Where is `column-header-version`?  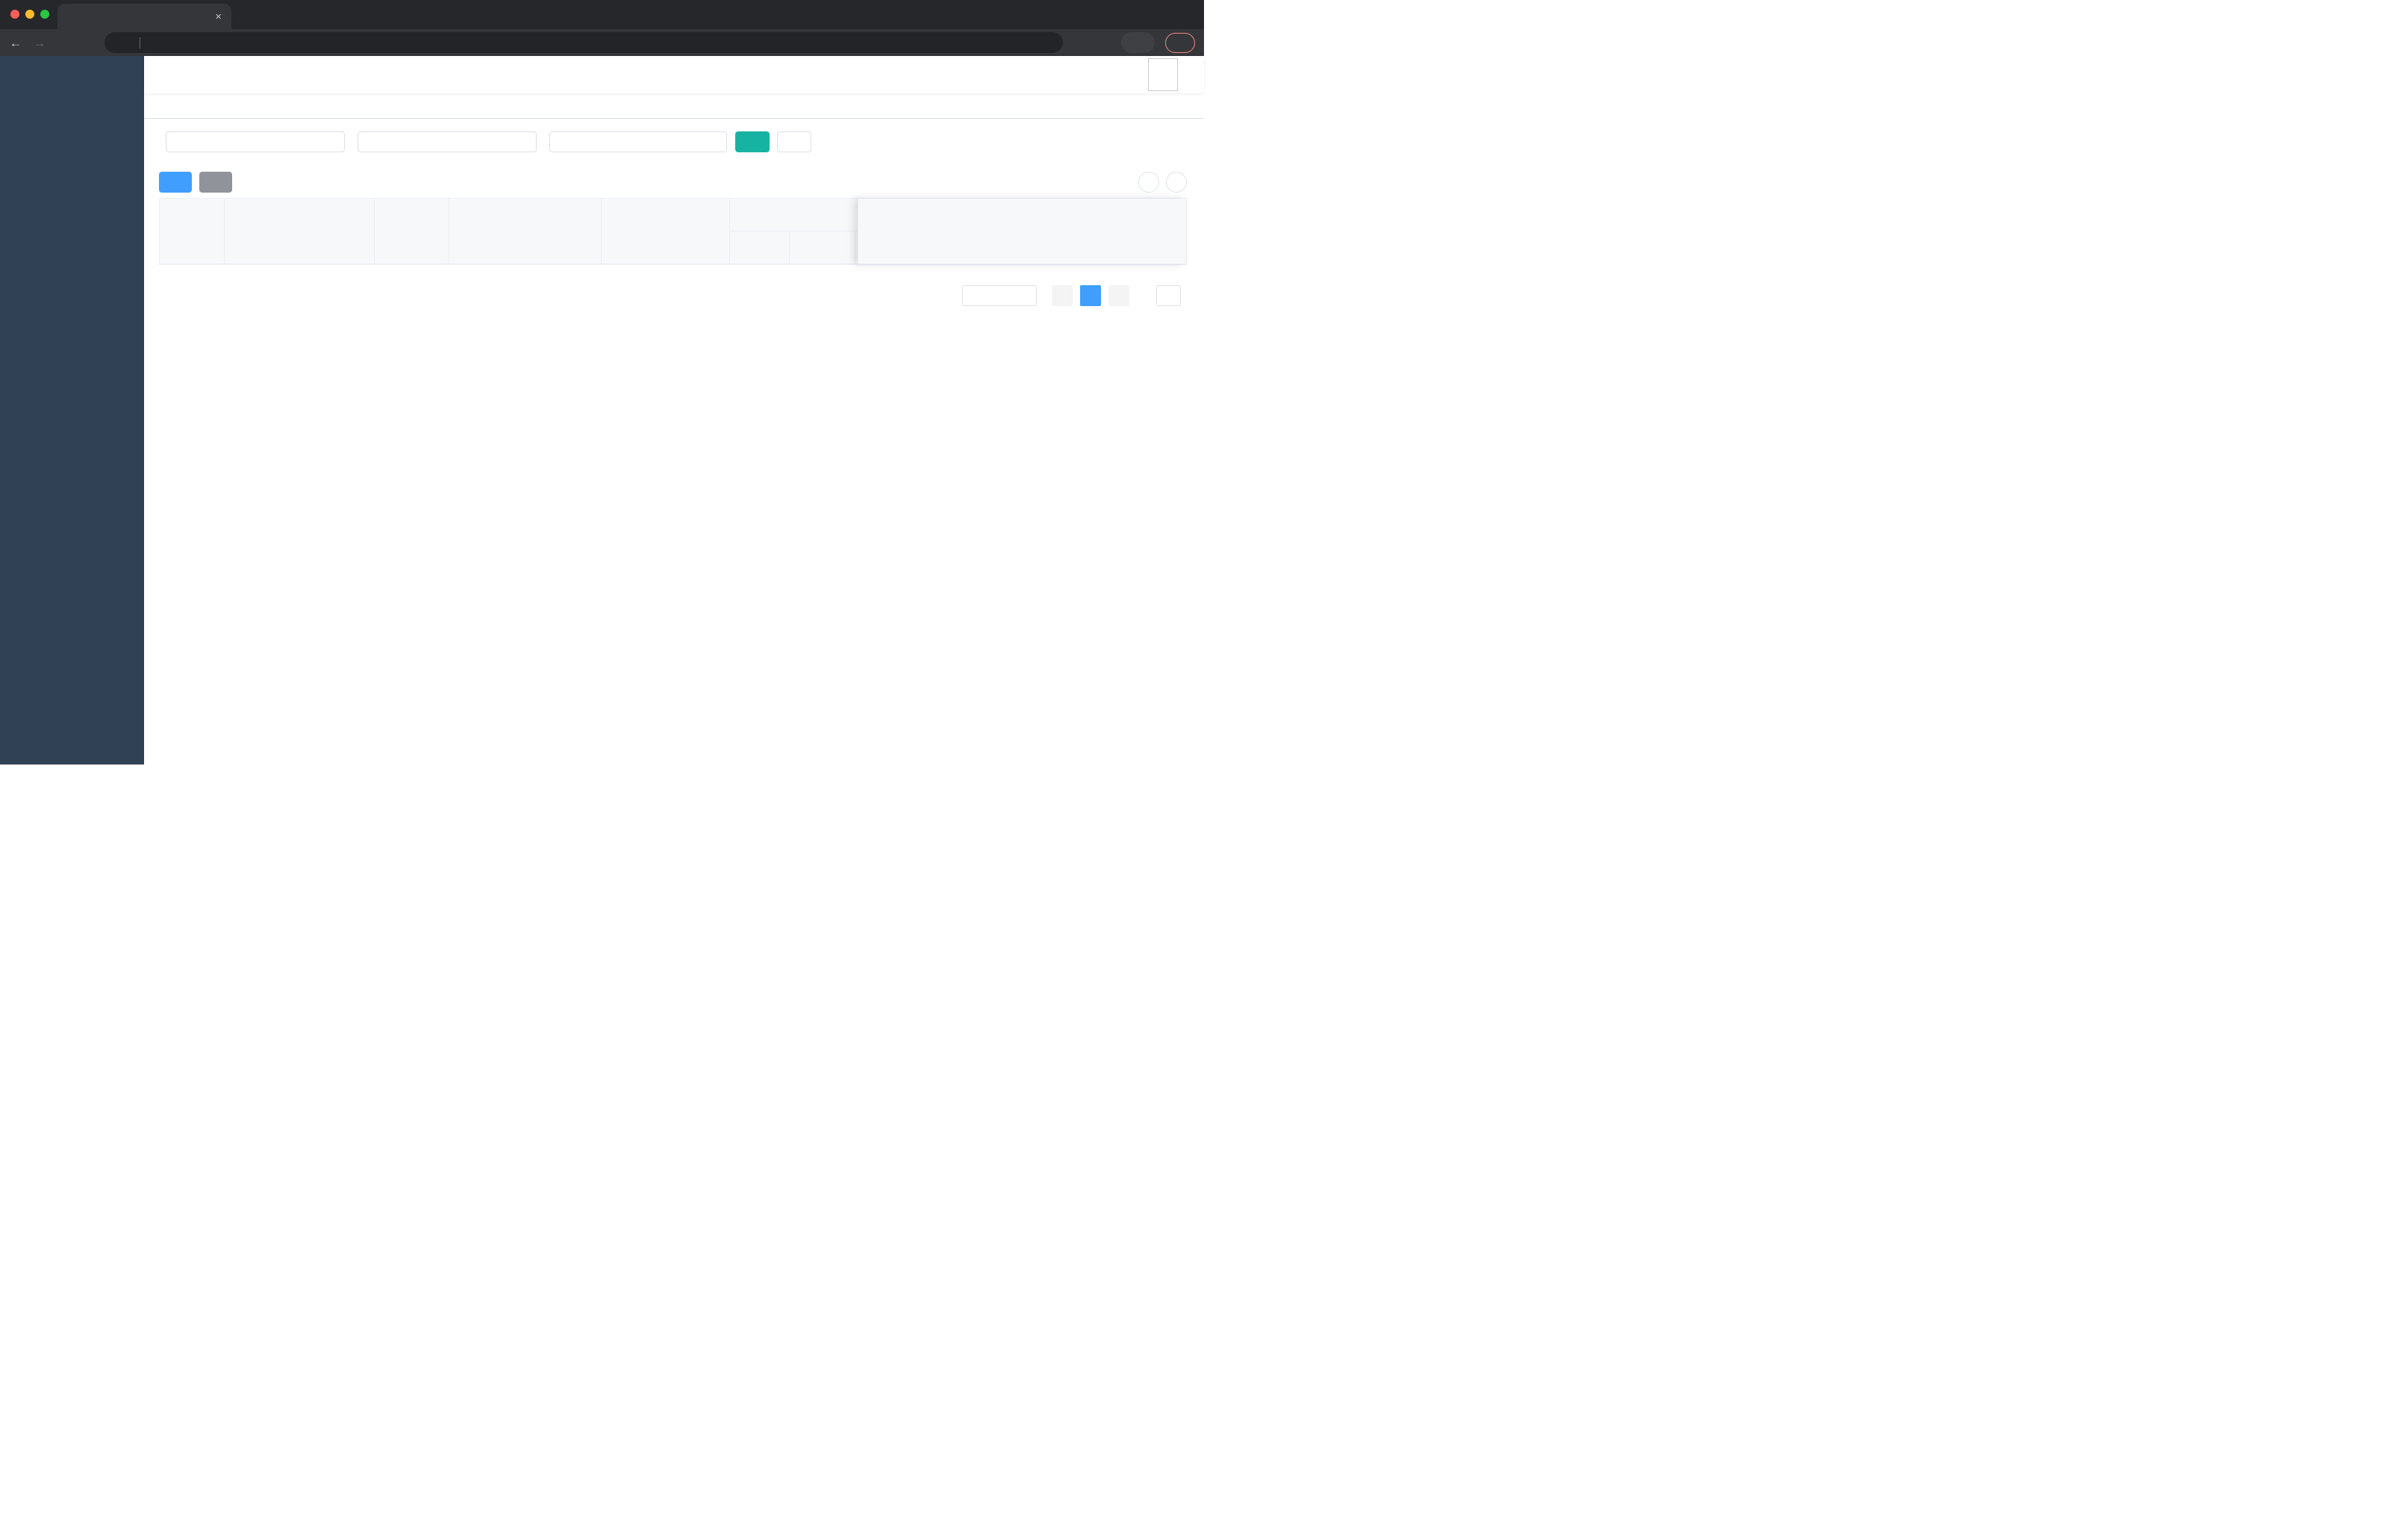 column-header-version is located at coordinates (759, 248).